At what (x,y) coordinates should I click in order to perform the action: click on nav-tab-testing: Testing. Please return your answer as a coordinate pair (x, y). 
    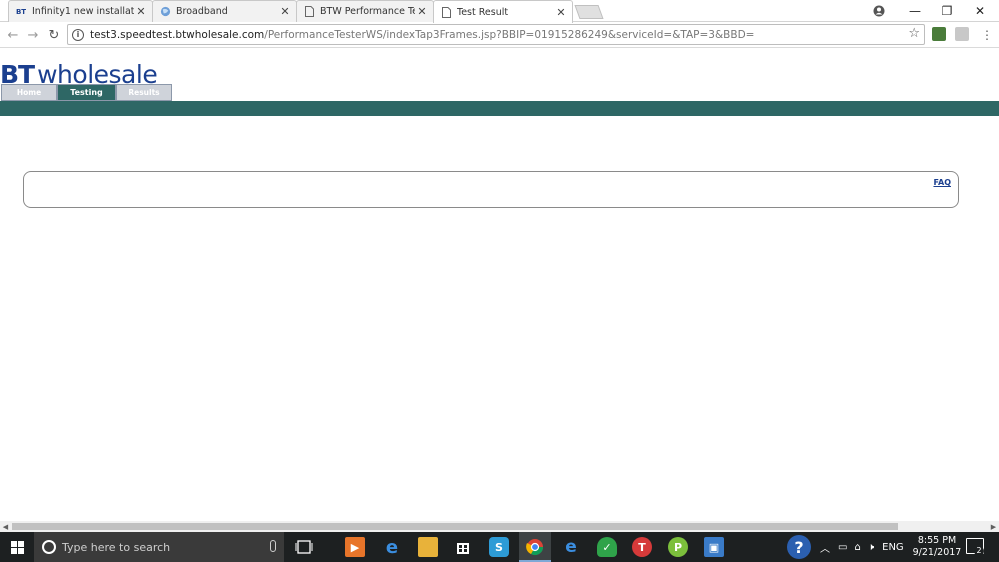
    Looking at the image, I should click on (86, 92).